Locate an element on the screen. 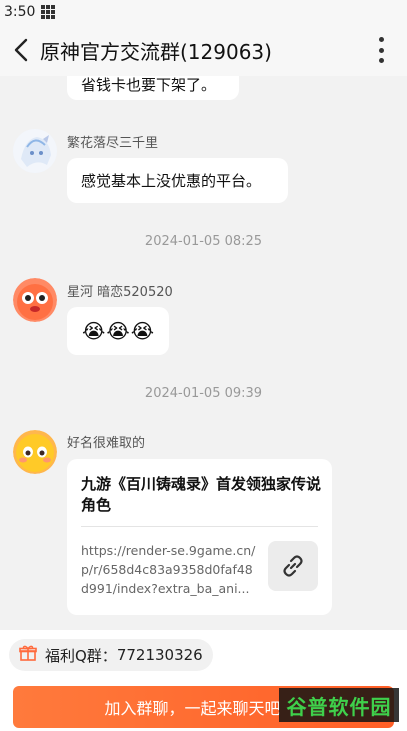  more-options-icon is located at coordinates (381, 50).